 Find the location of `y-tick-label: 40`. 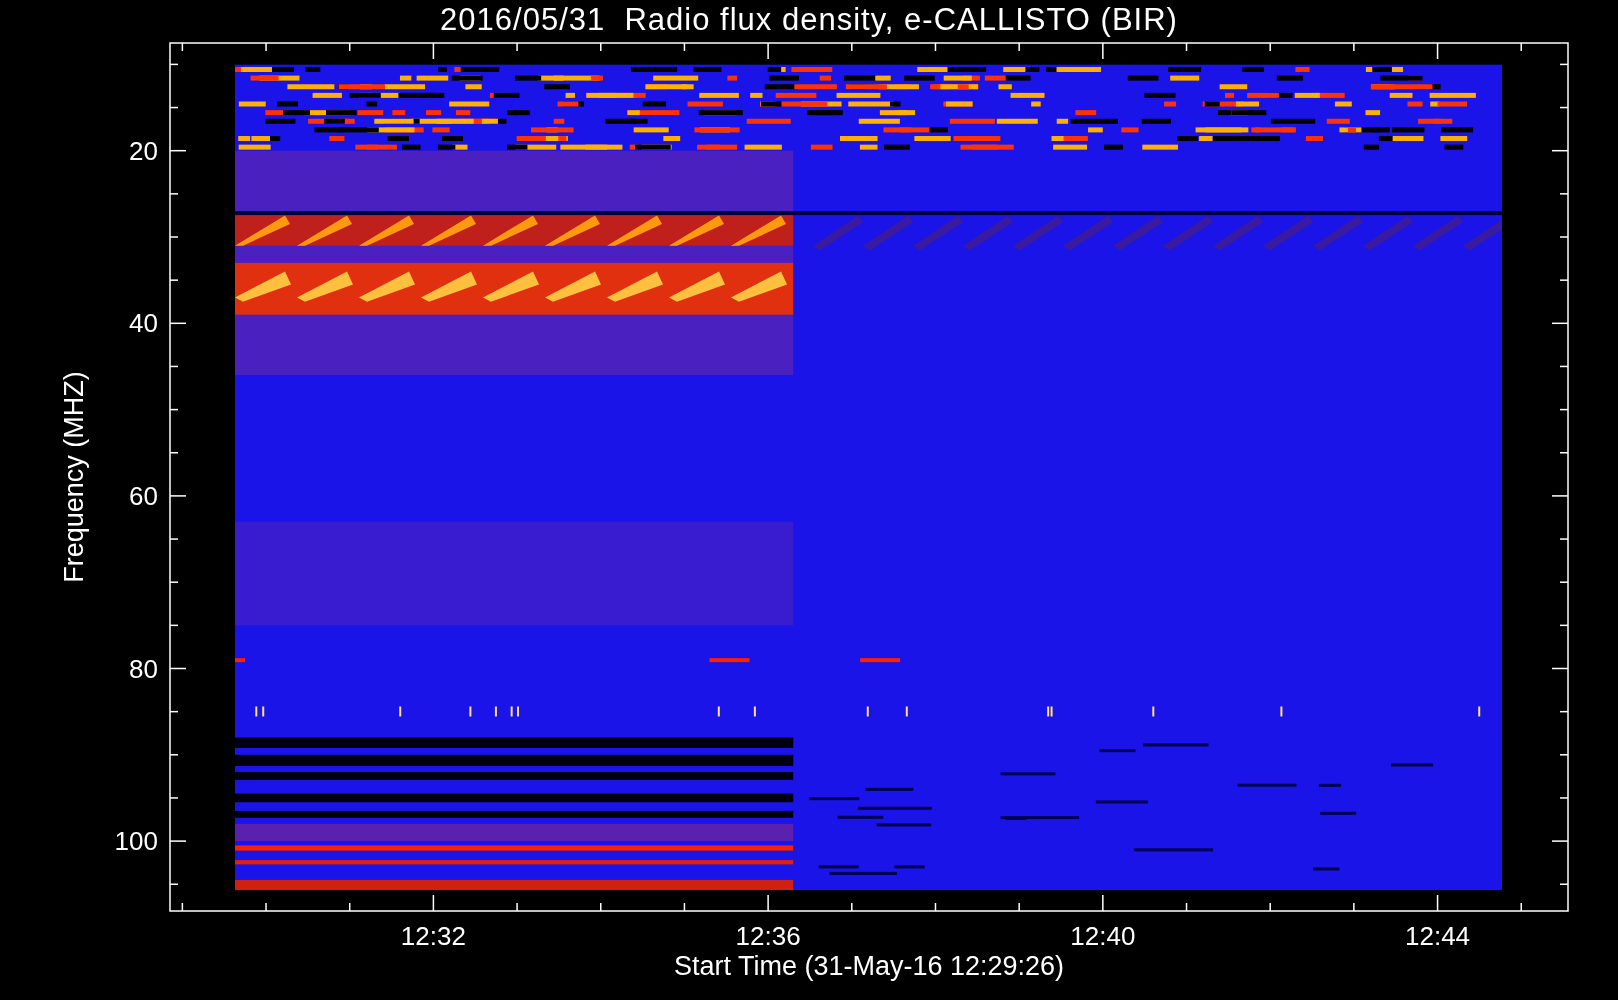

y-tick-label: 40 is located at coordinates (143, 323).